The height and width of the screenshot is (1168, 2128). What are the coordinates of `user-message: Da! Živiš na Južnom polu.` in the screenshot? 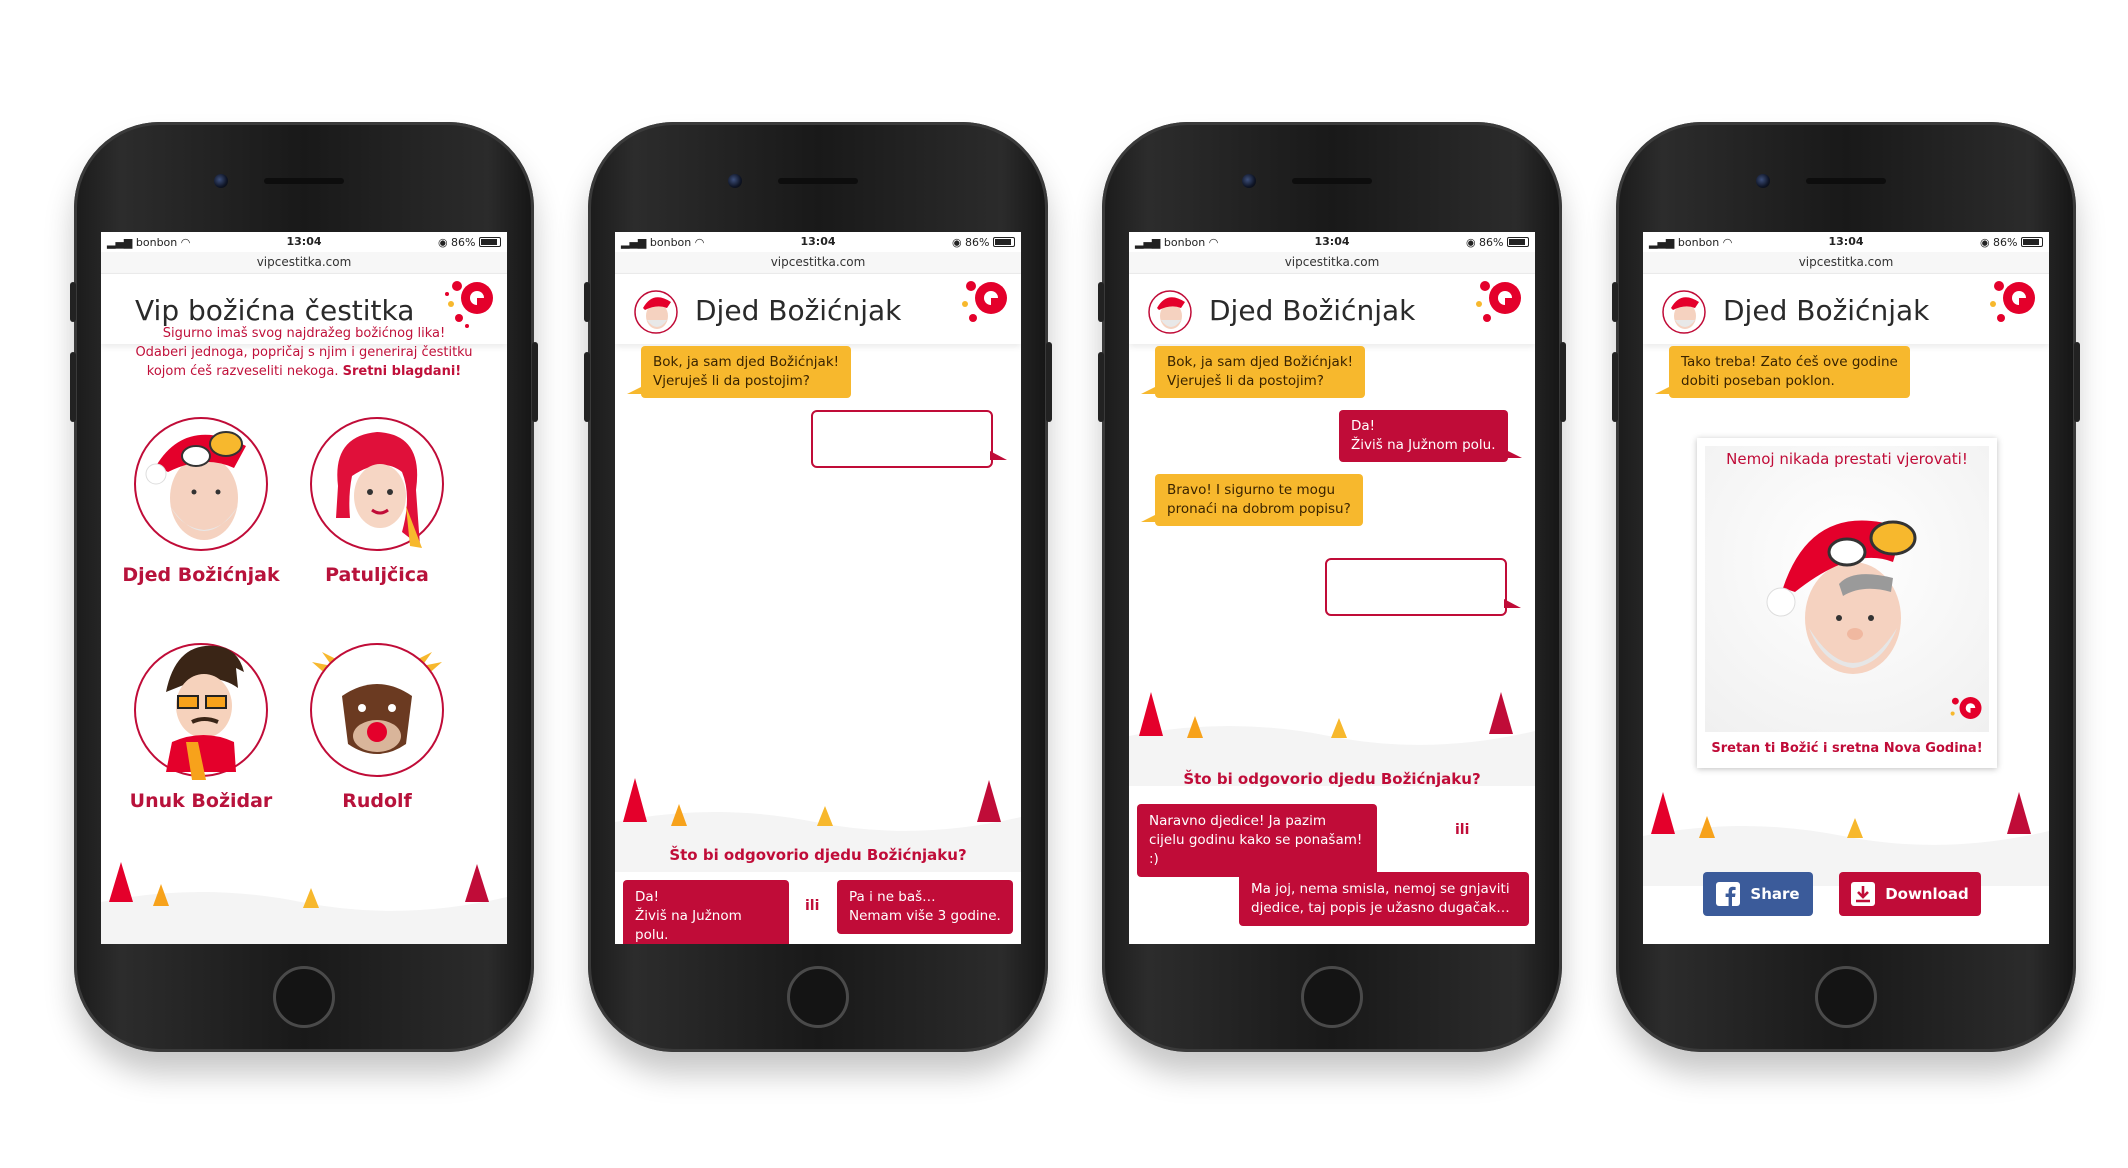 It's located at (1430, 436).